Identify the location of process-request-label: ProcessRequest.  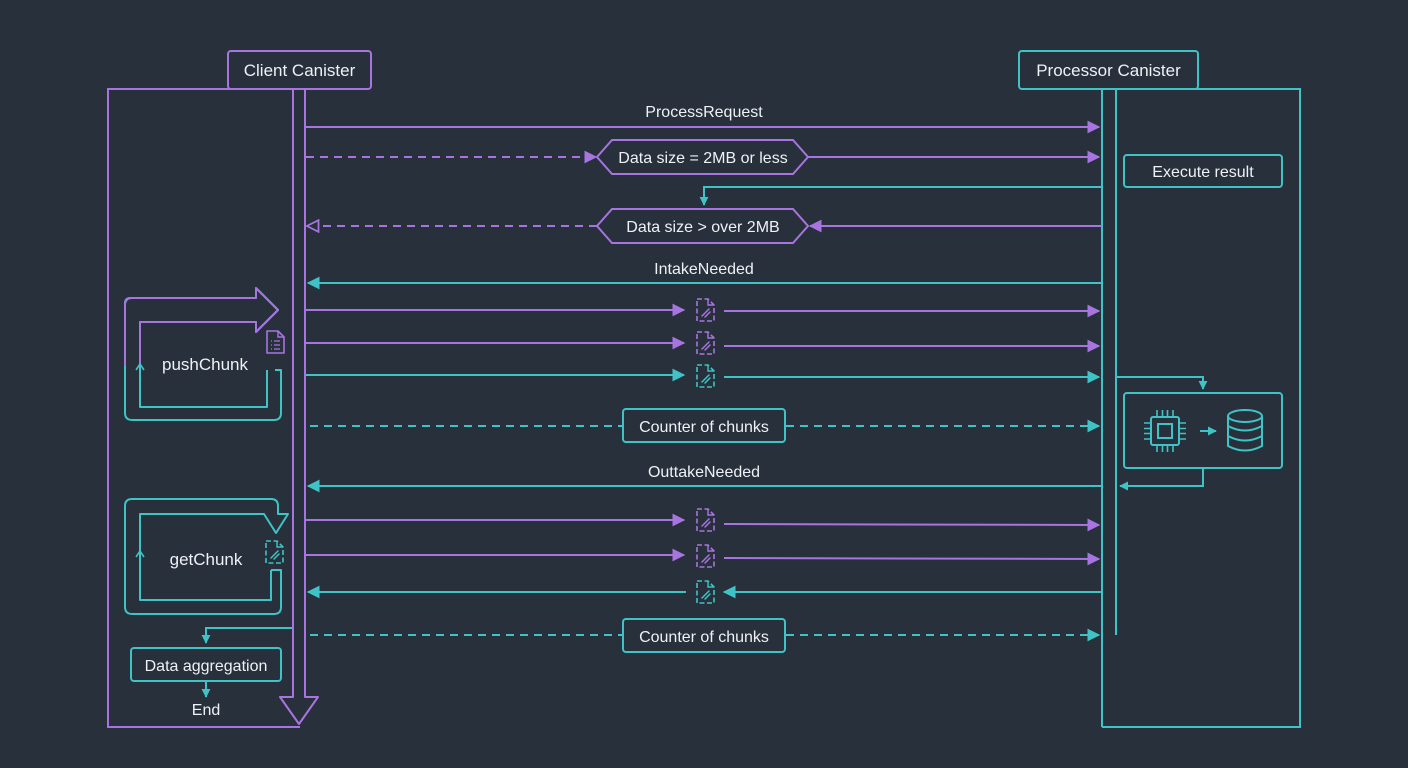
(704, 112).